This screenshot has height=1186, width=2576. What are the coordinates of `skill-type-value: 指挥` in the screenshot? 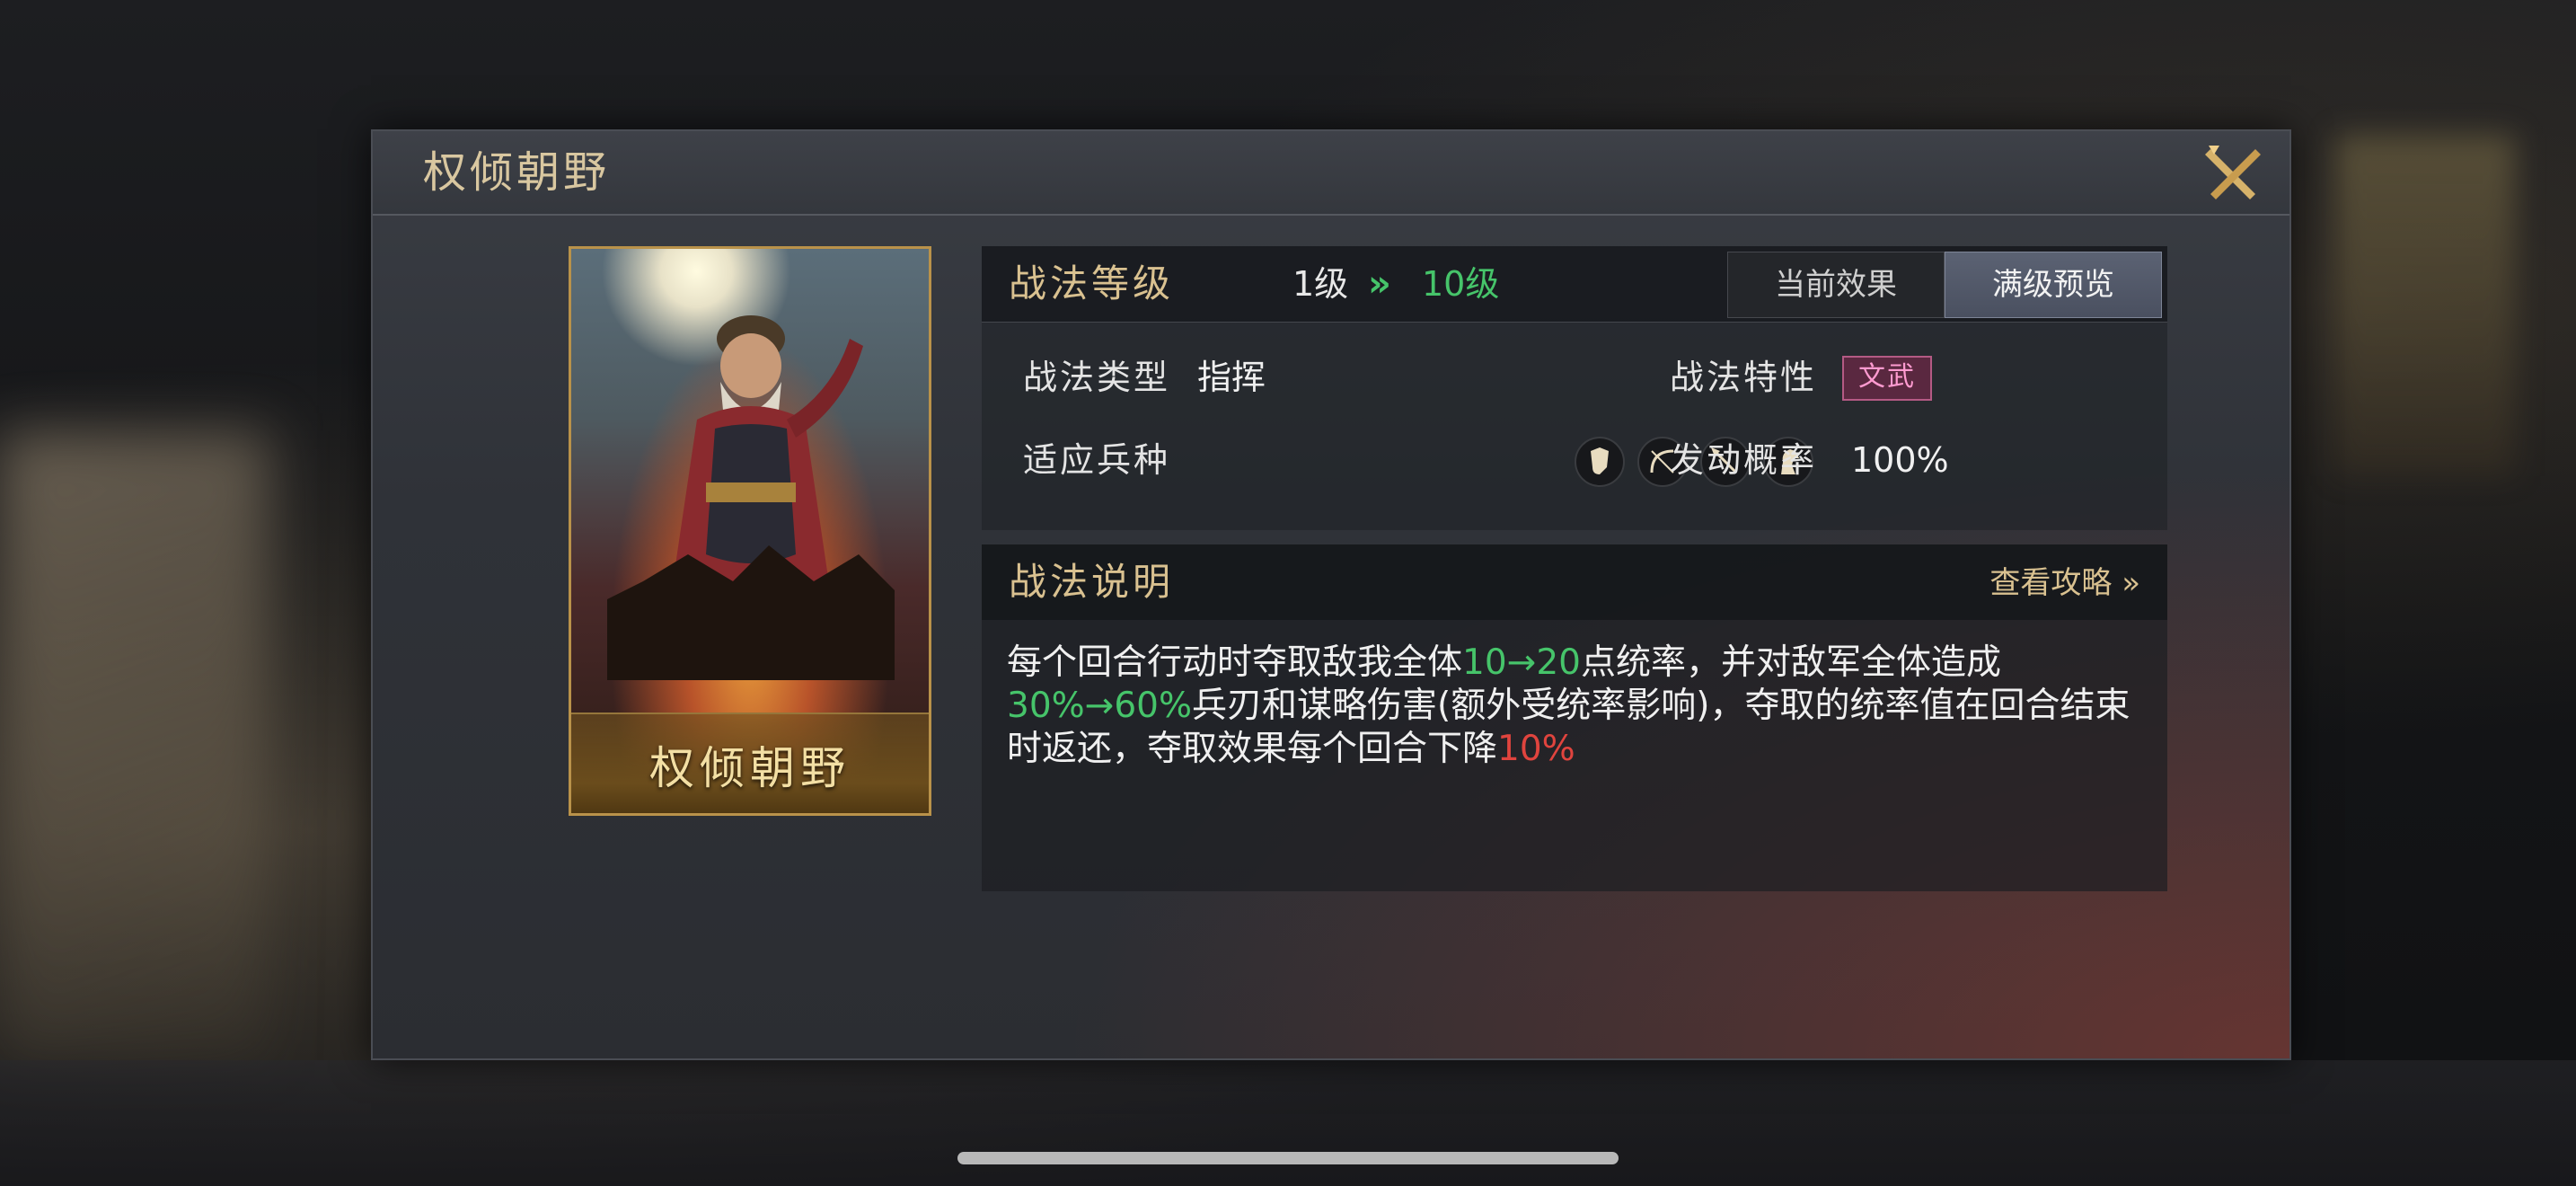 It's located at (1231, 377).